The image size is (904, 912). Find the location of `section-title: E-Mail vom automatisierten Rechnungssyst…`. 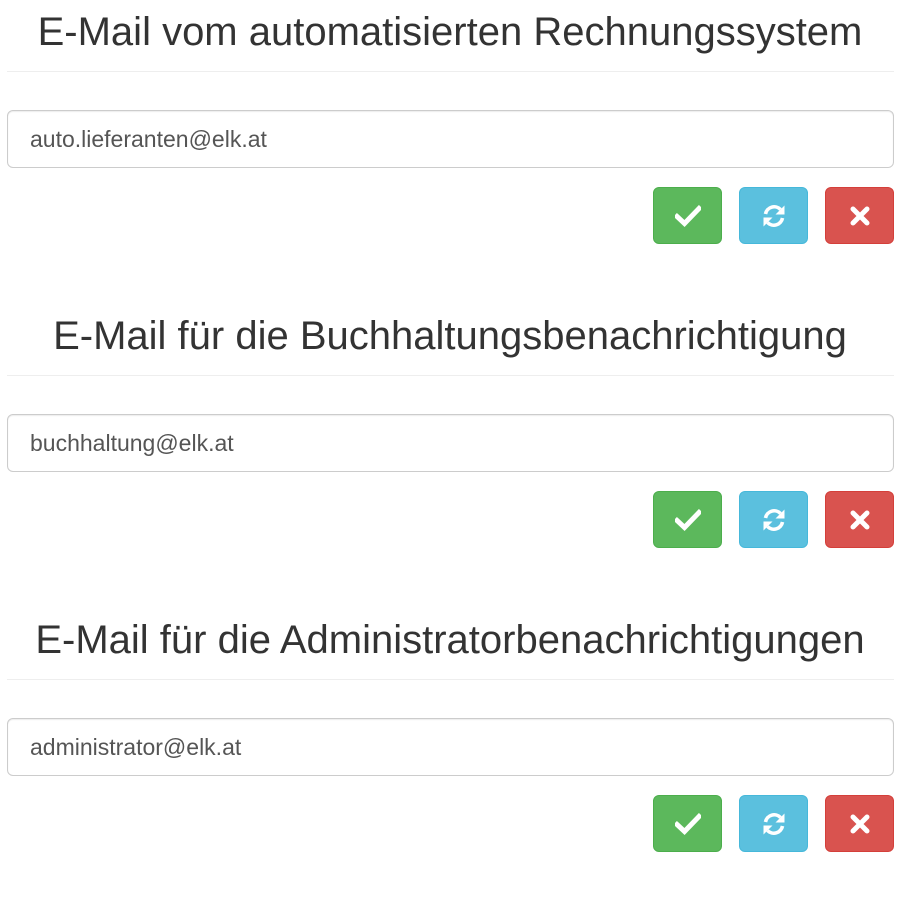

section-title: E-Mail vom automatisierten Rechnungssyst… is located at coordinates (450, 32).